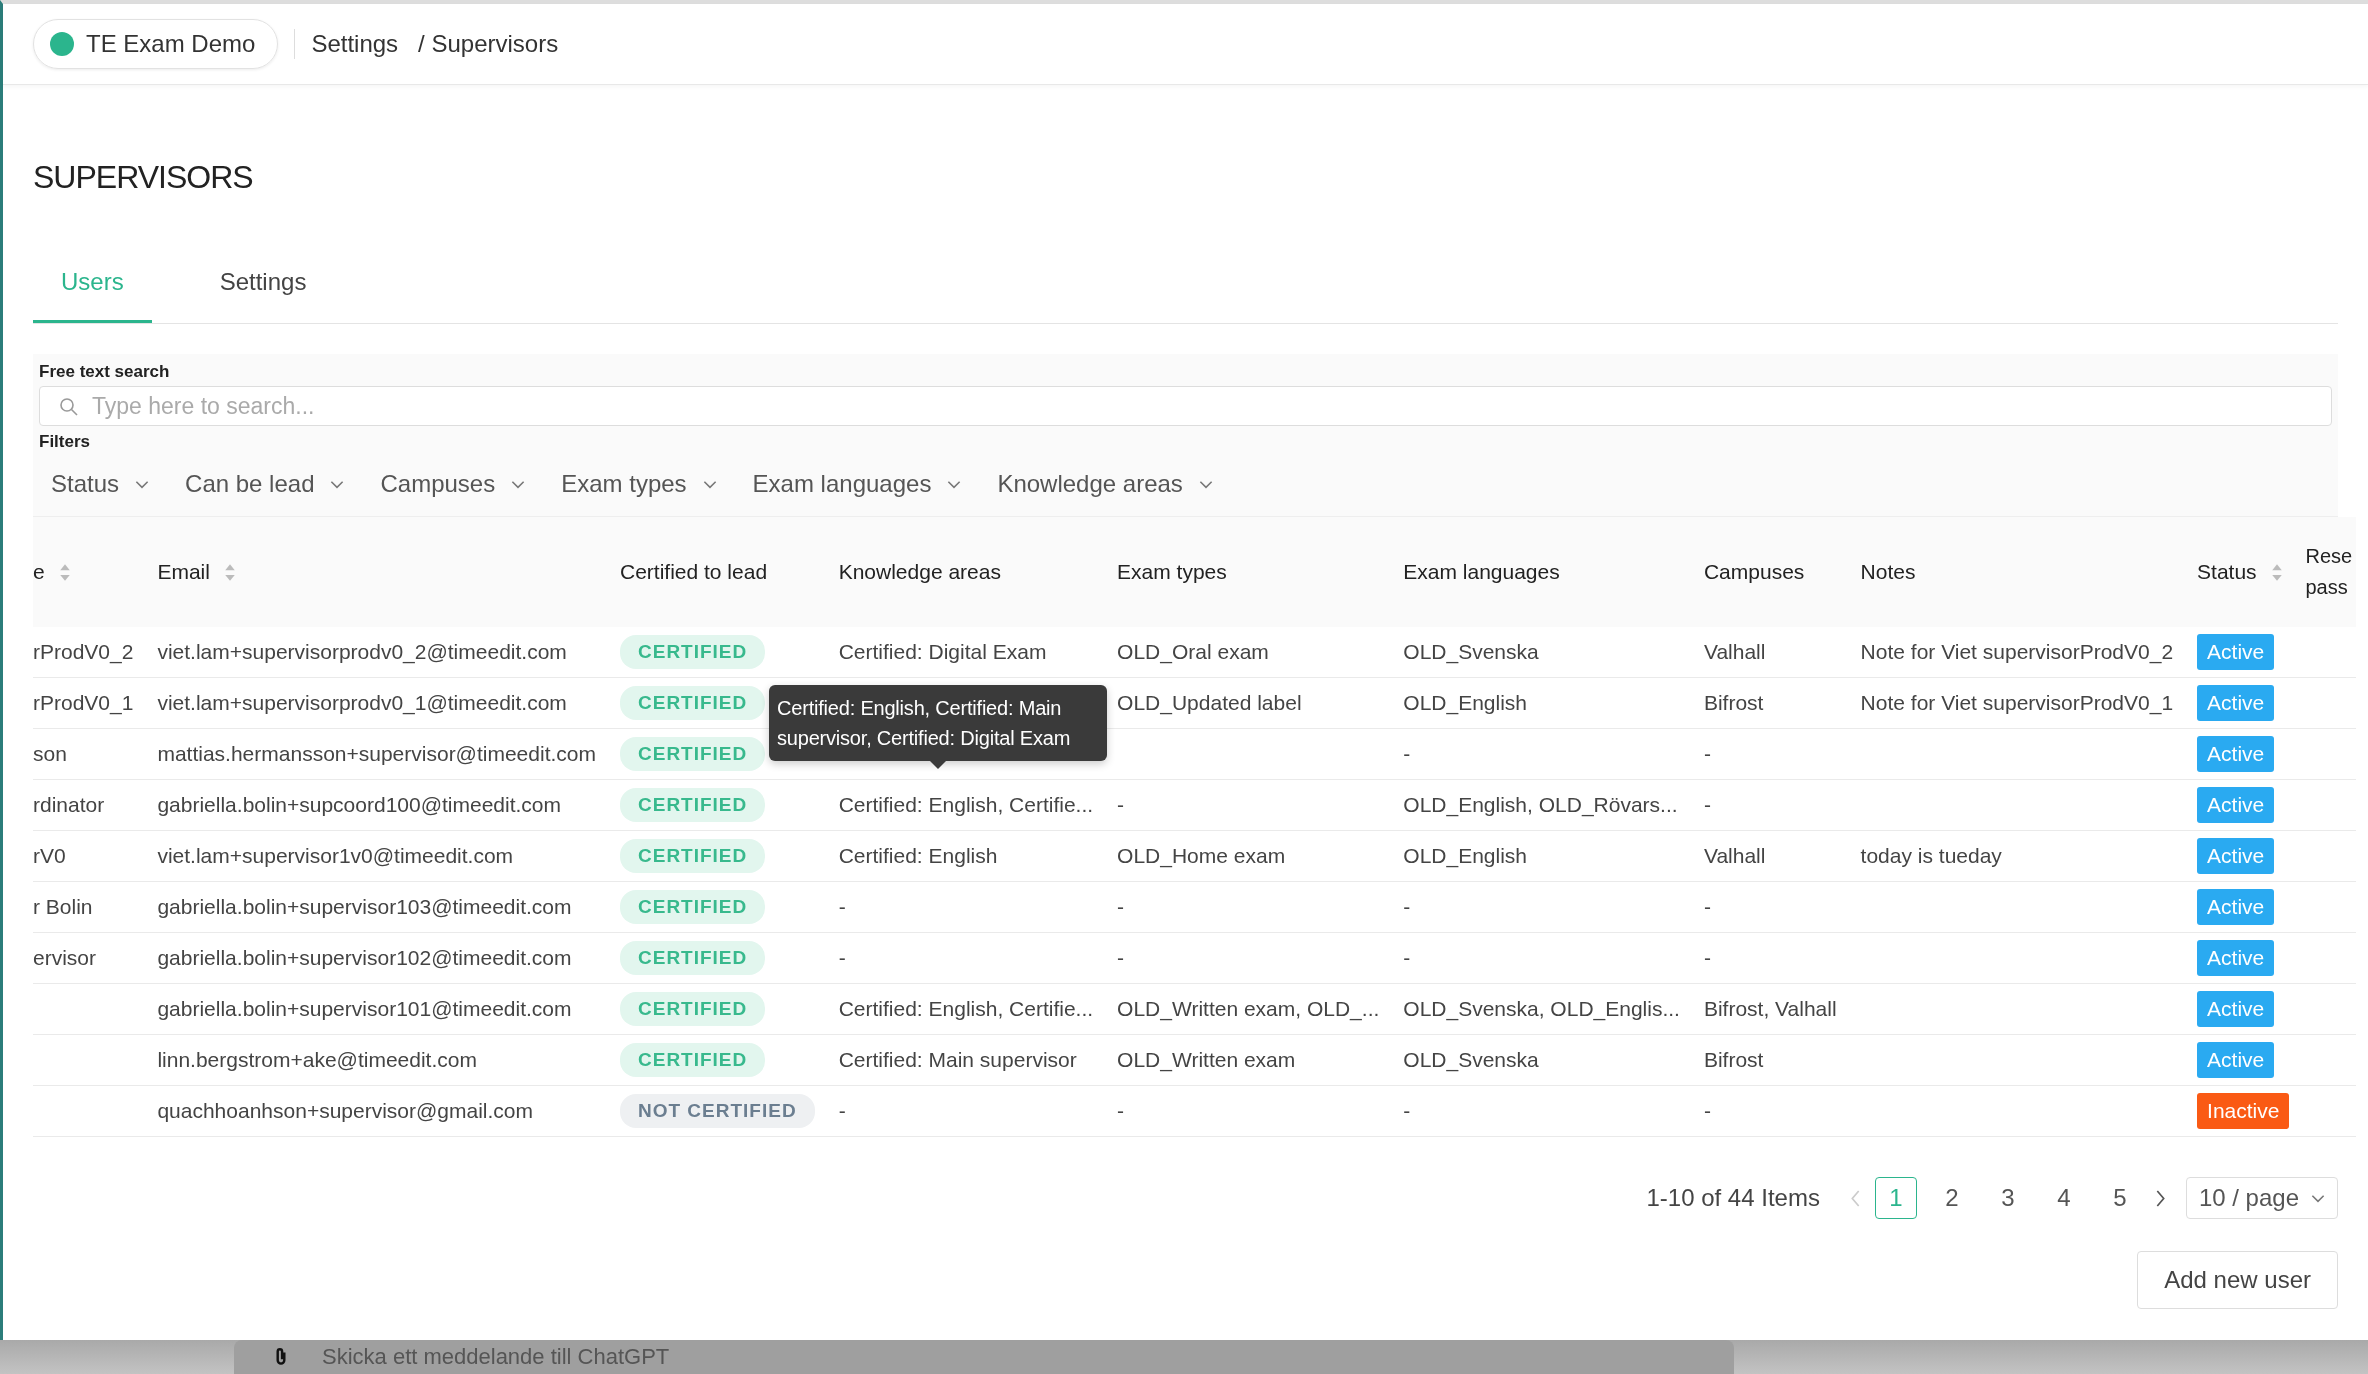  What do you see at coordinates (2160, 1198) in the screenshot?
I see `chevron-right-icon` at bounding box center [2160, 1198].